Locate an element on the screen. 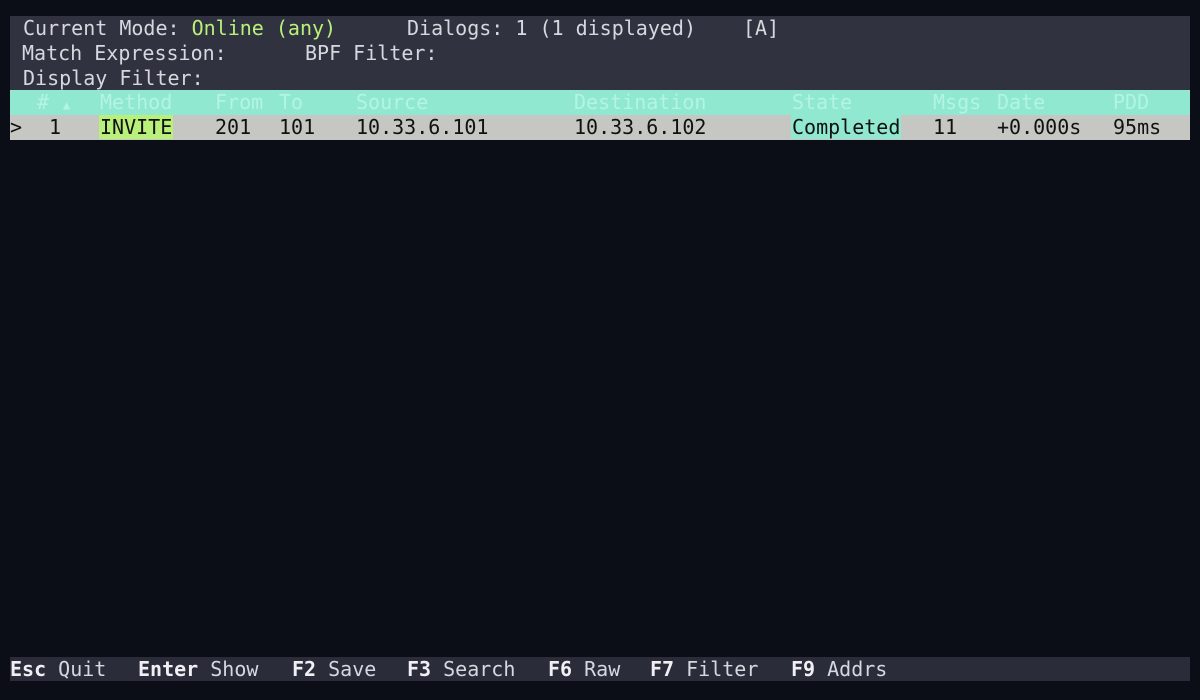 The image size is (1200, 700). footer-search-key: F3 is located at coordinates (419, 669).